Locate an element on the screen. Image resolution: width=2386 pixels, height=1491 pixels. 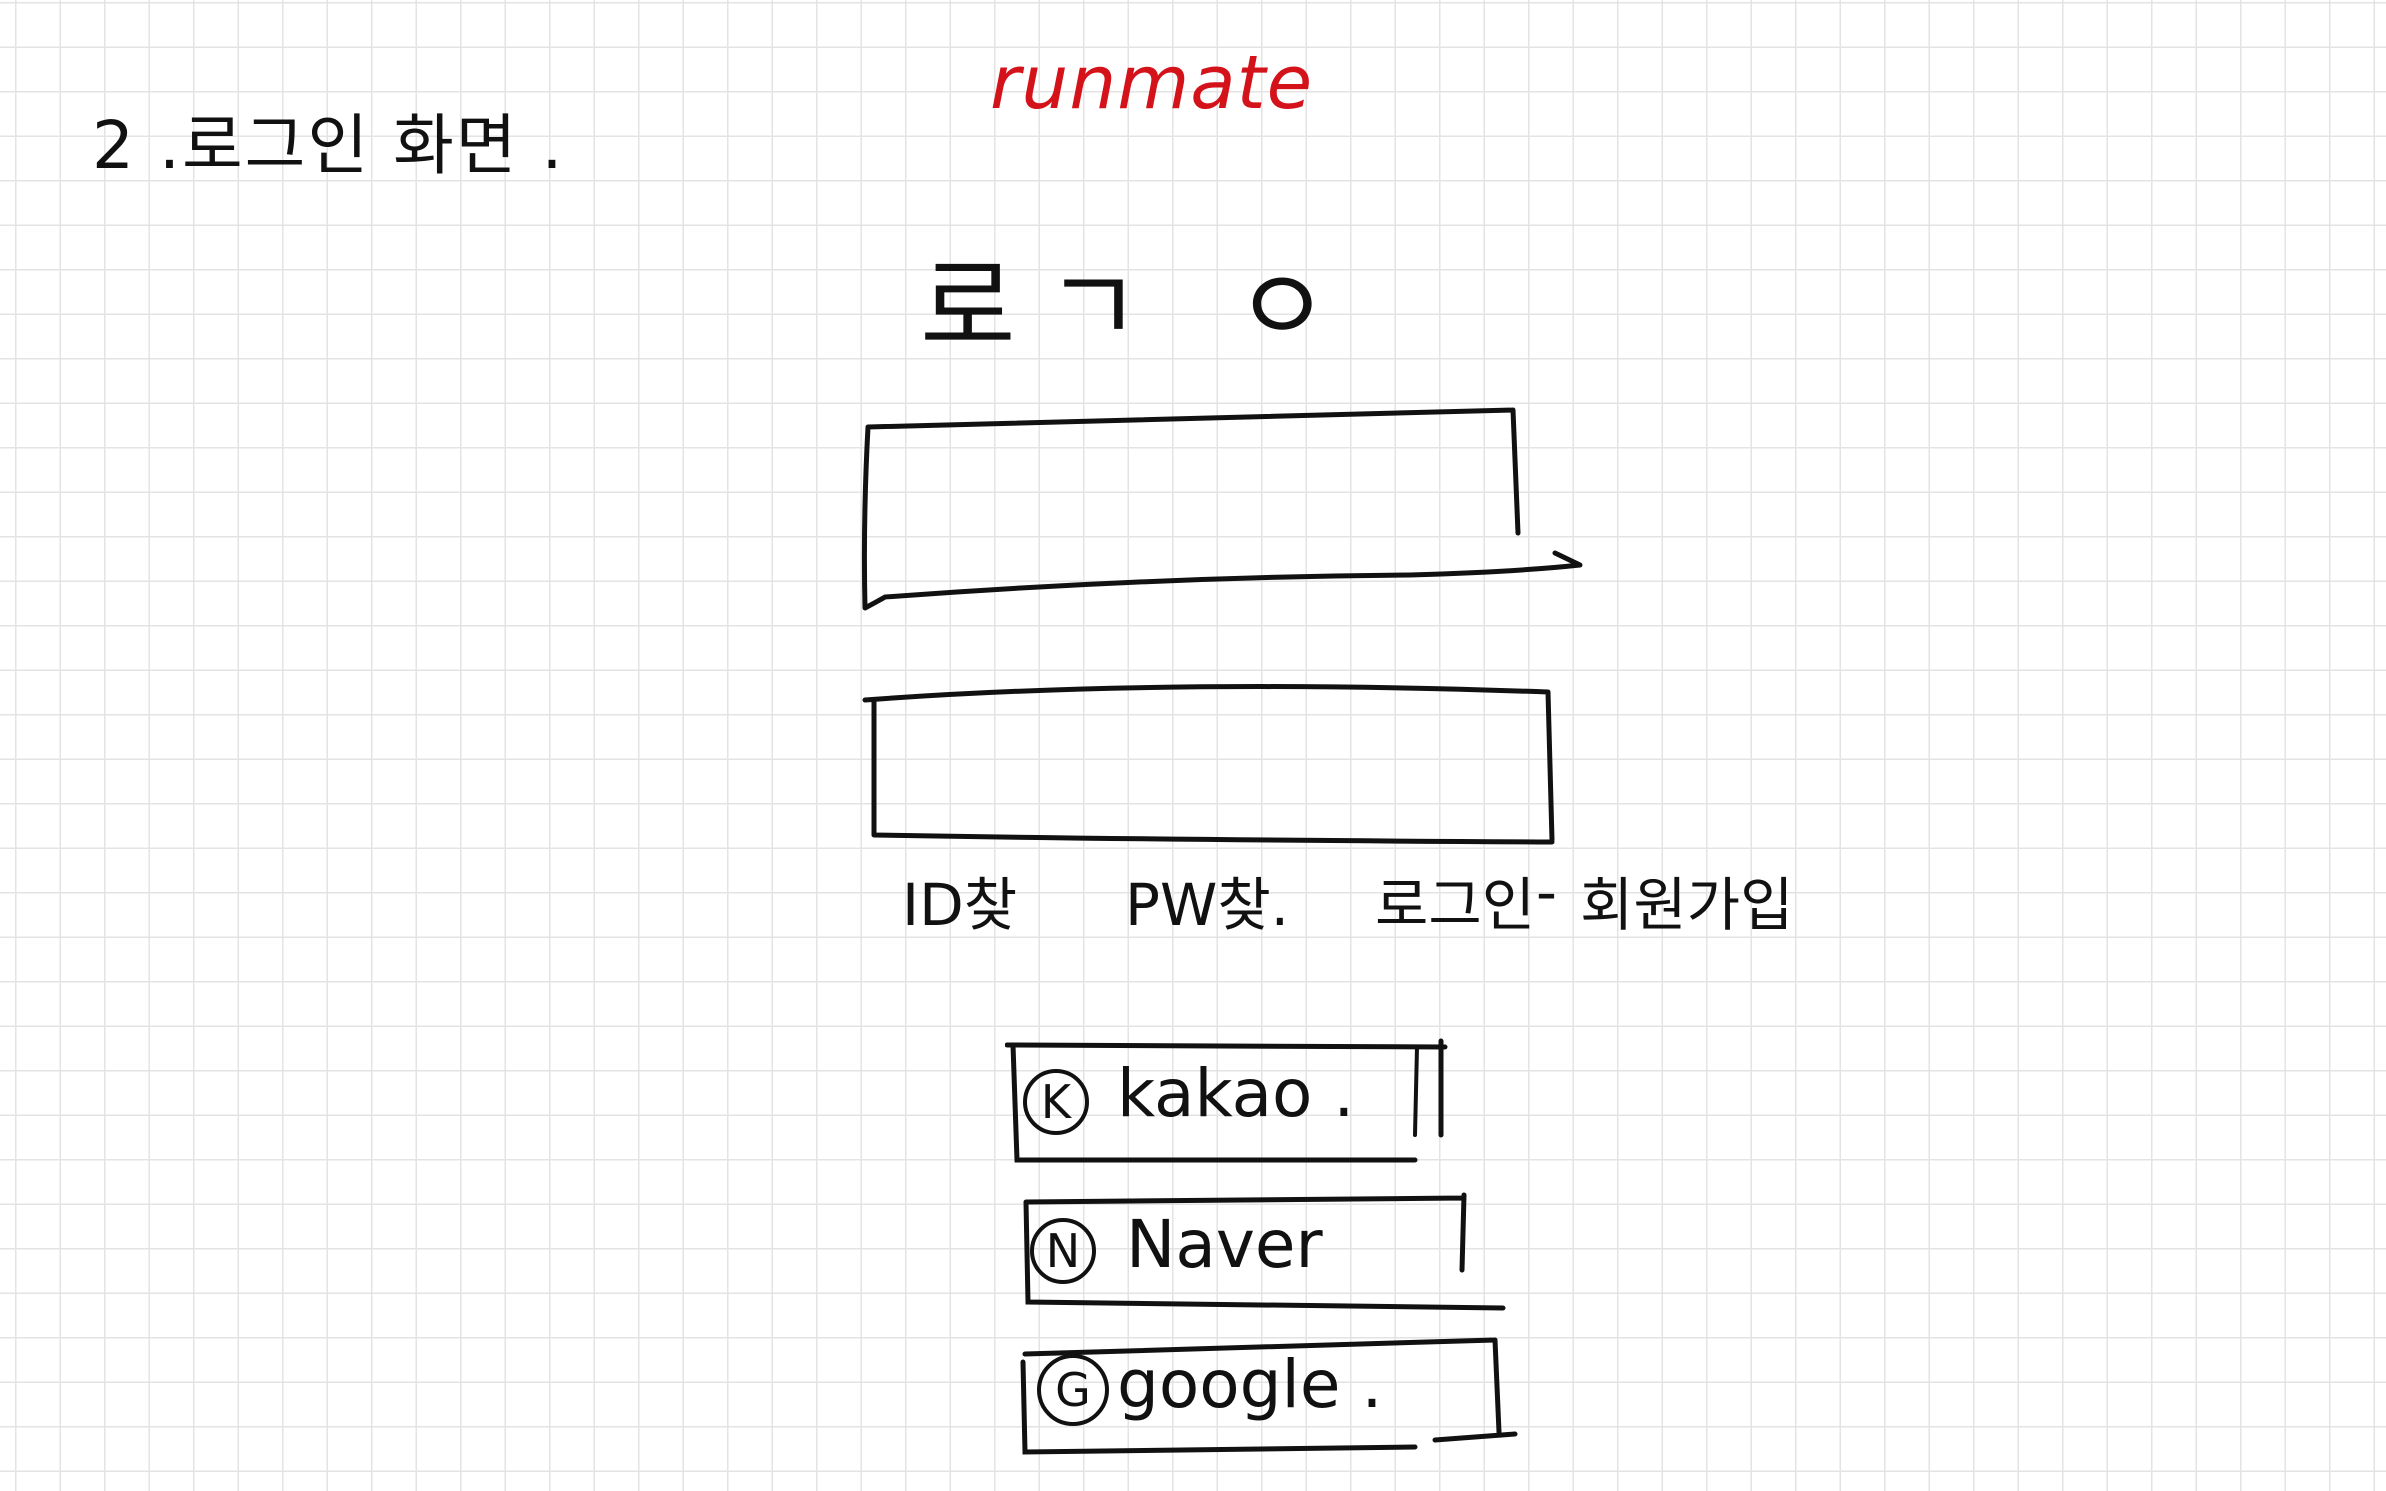
find-pw-link: PW찾. is located at coordinates (1207, 900).